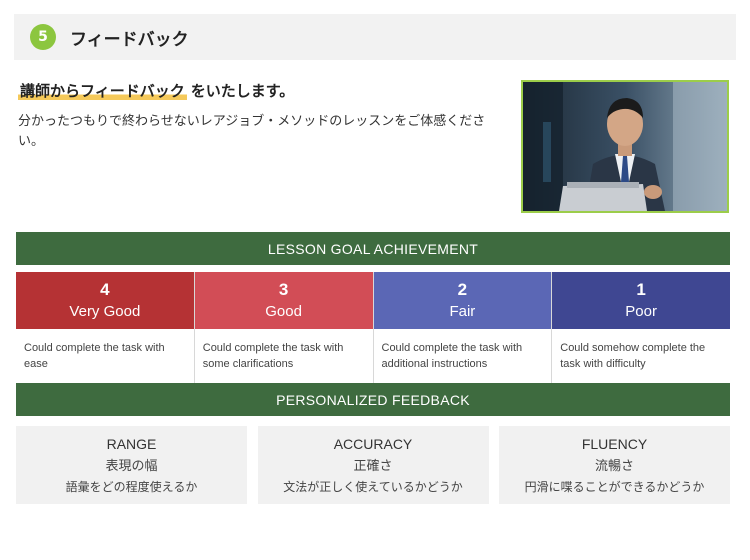 This screenshot has height=560, width=750. I want to click on photo-illustration, so click(625, 146).